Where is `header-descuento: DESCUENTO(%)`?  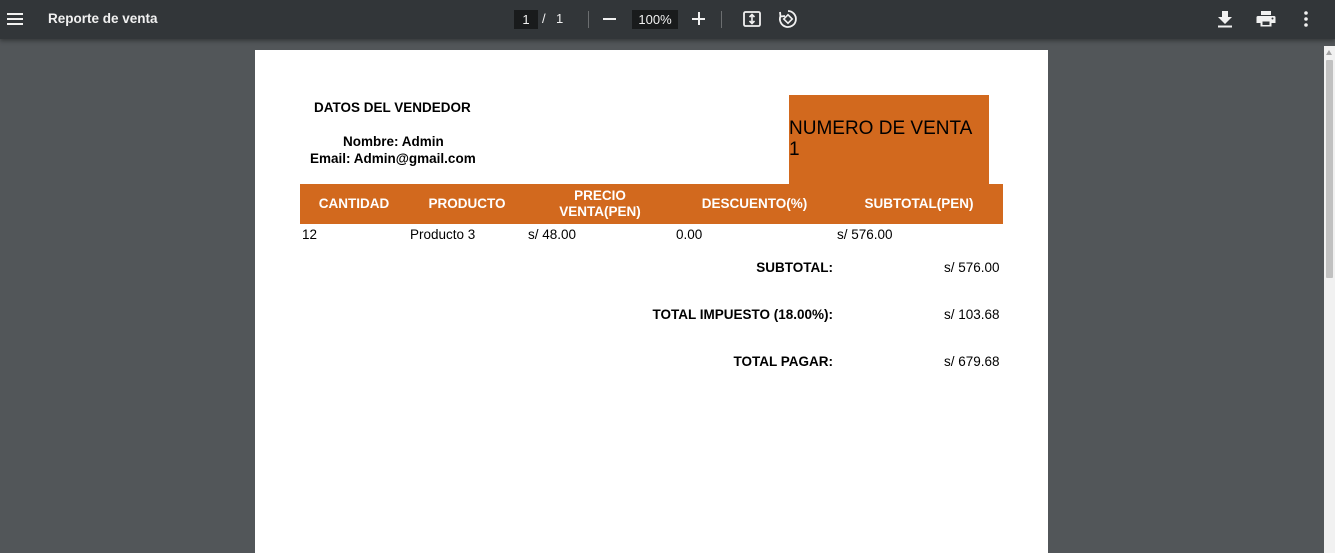 header-descuento: DESCUENTO(%) is located at coordinates (754, 204).